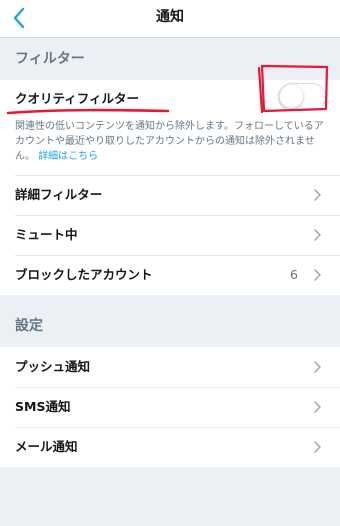 The image size is (340, 526). Describe the element at coordinates (170, 59) in the screenshot. I see `filter-section-header: フィルター` at that location.